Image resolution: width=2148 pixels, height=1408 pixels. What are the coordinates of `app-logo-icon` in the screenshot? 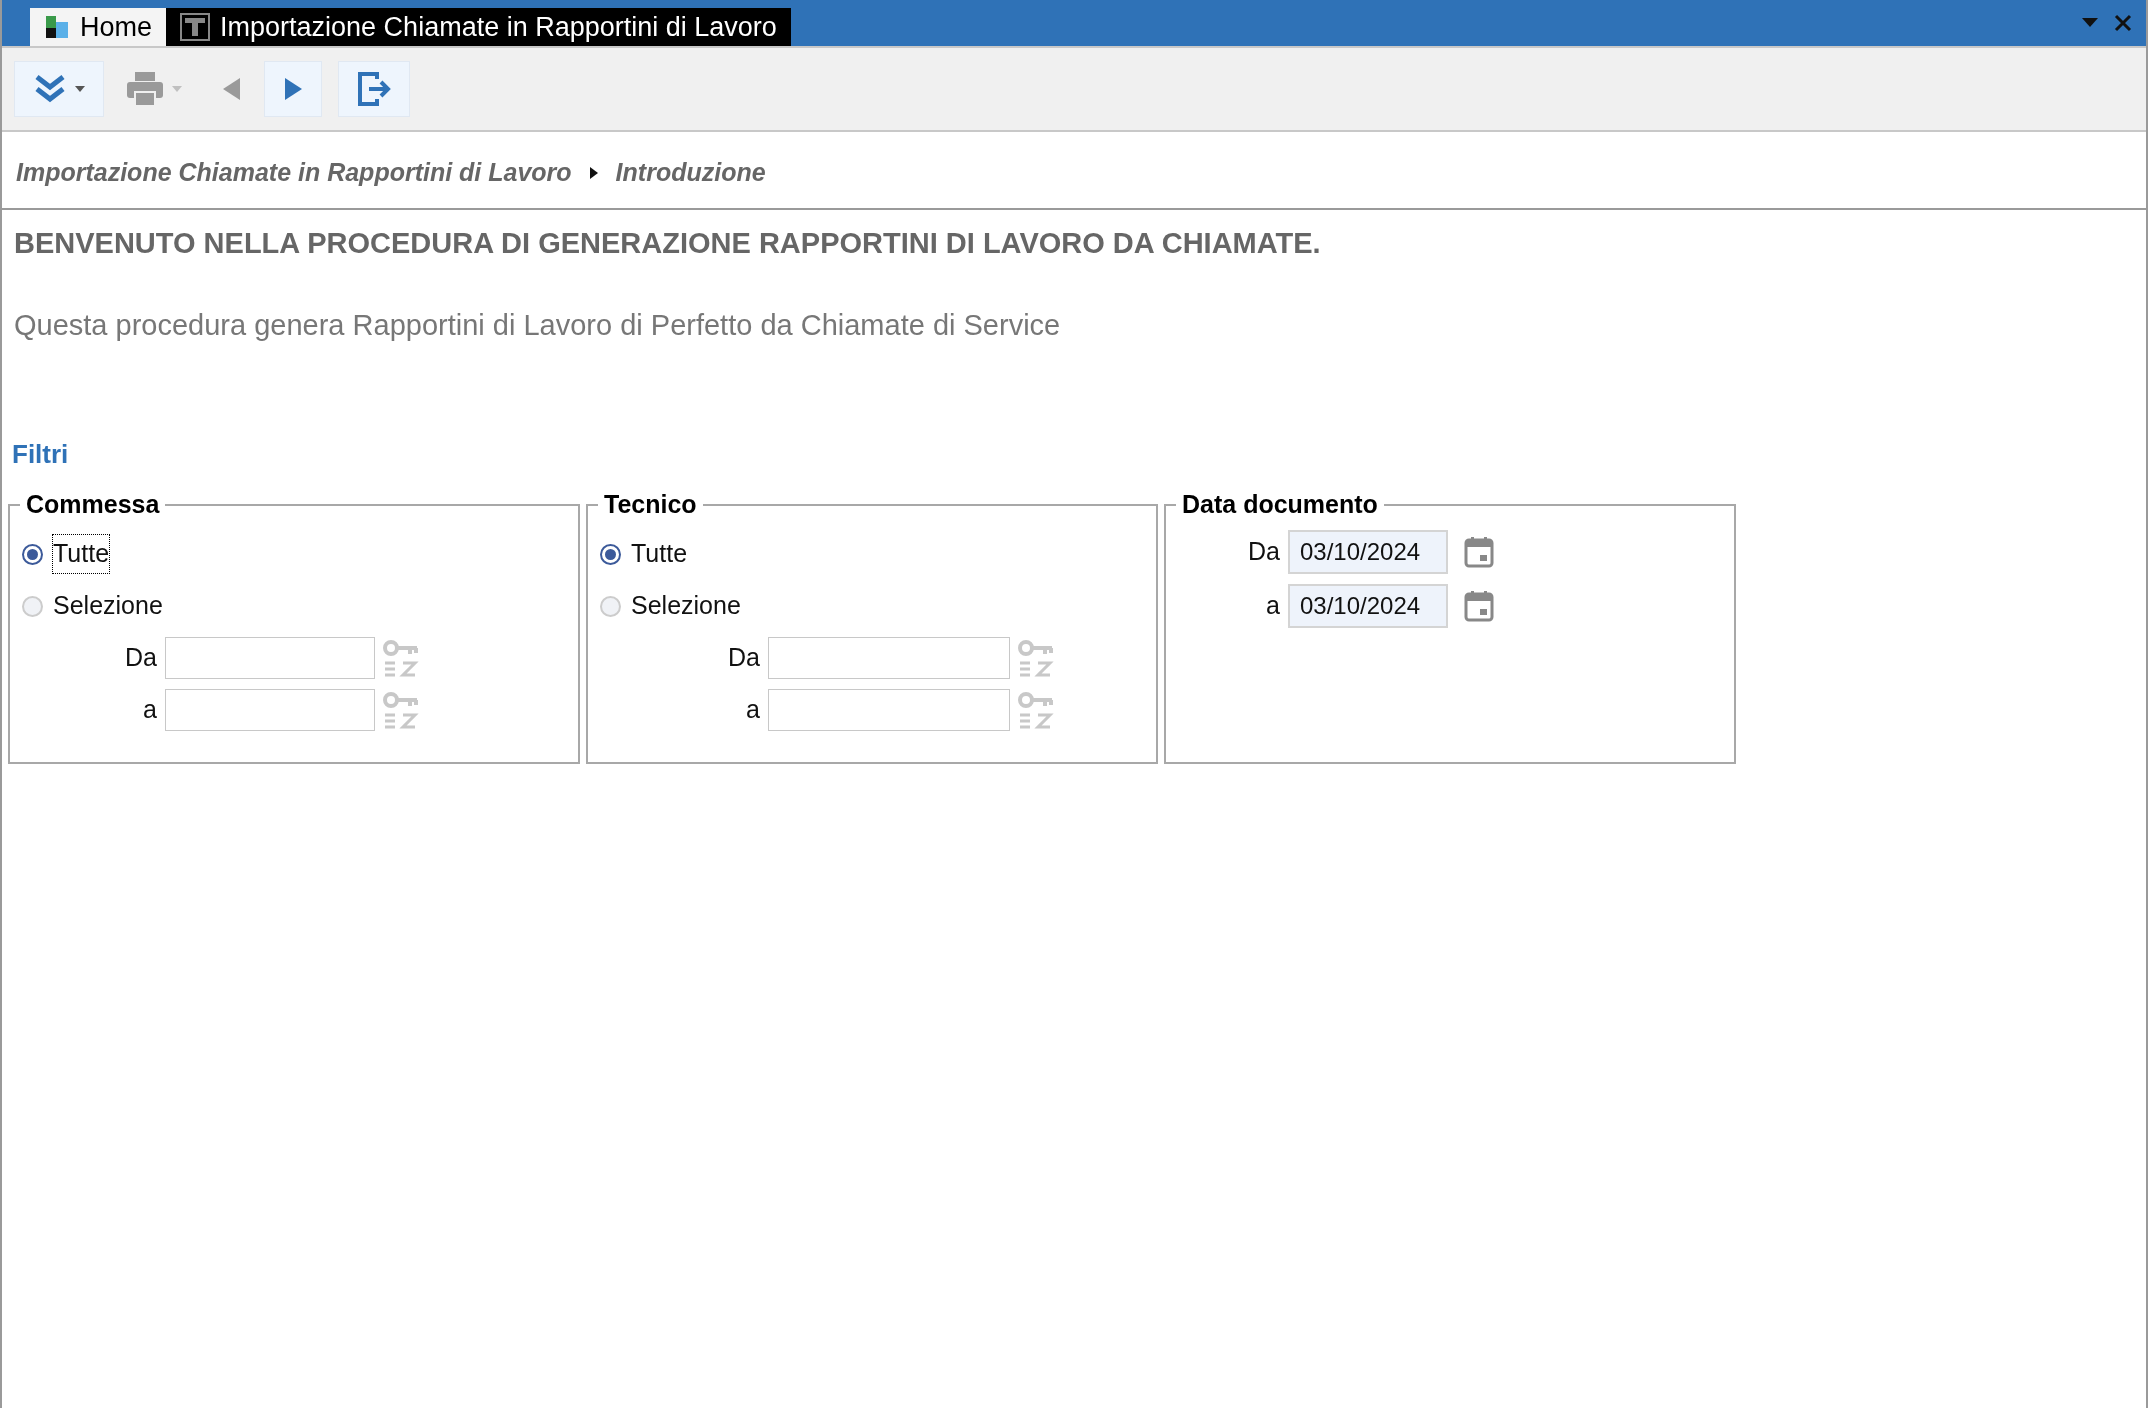 It's located at (57, 27).